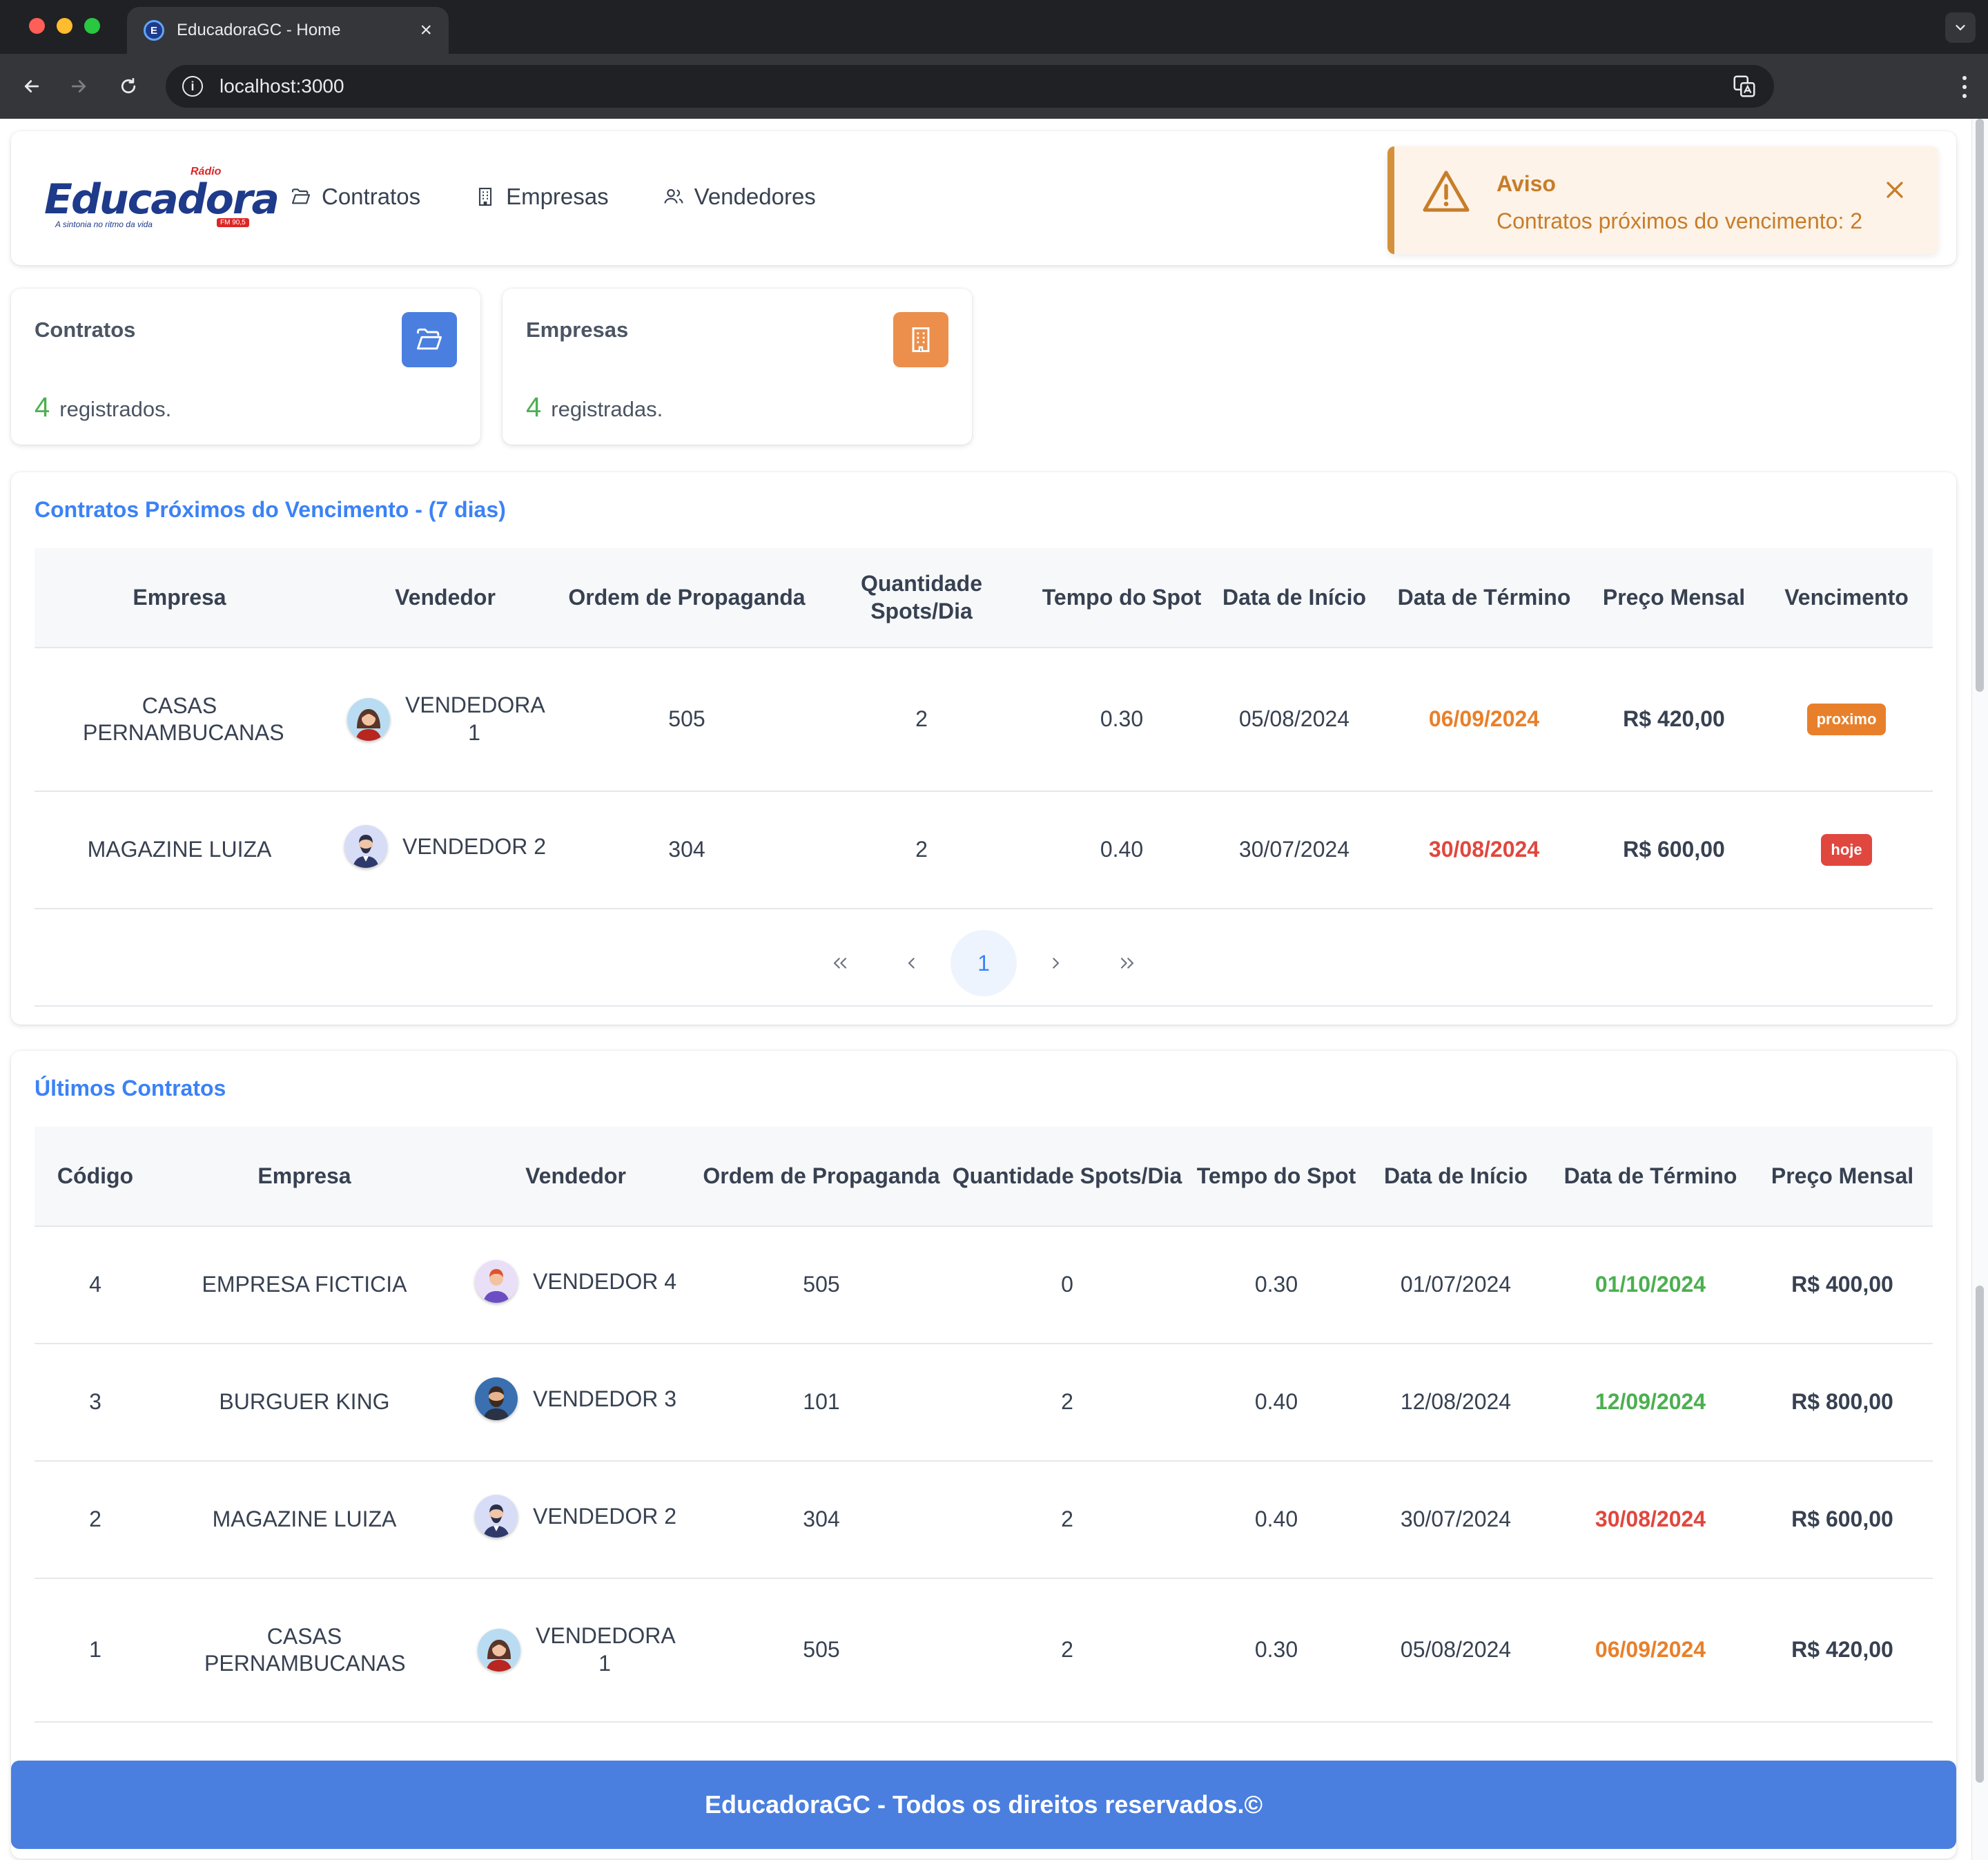 This screenshot has height=1860, width=1988. I want to click on stat-card-empresas: Empresas 4 registradas., so click(737, 367).